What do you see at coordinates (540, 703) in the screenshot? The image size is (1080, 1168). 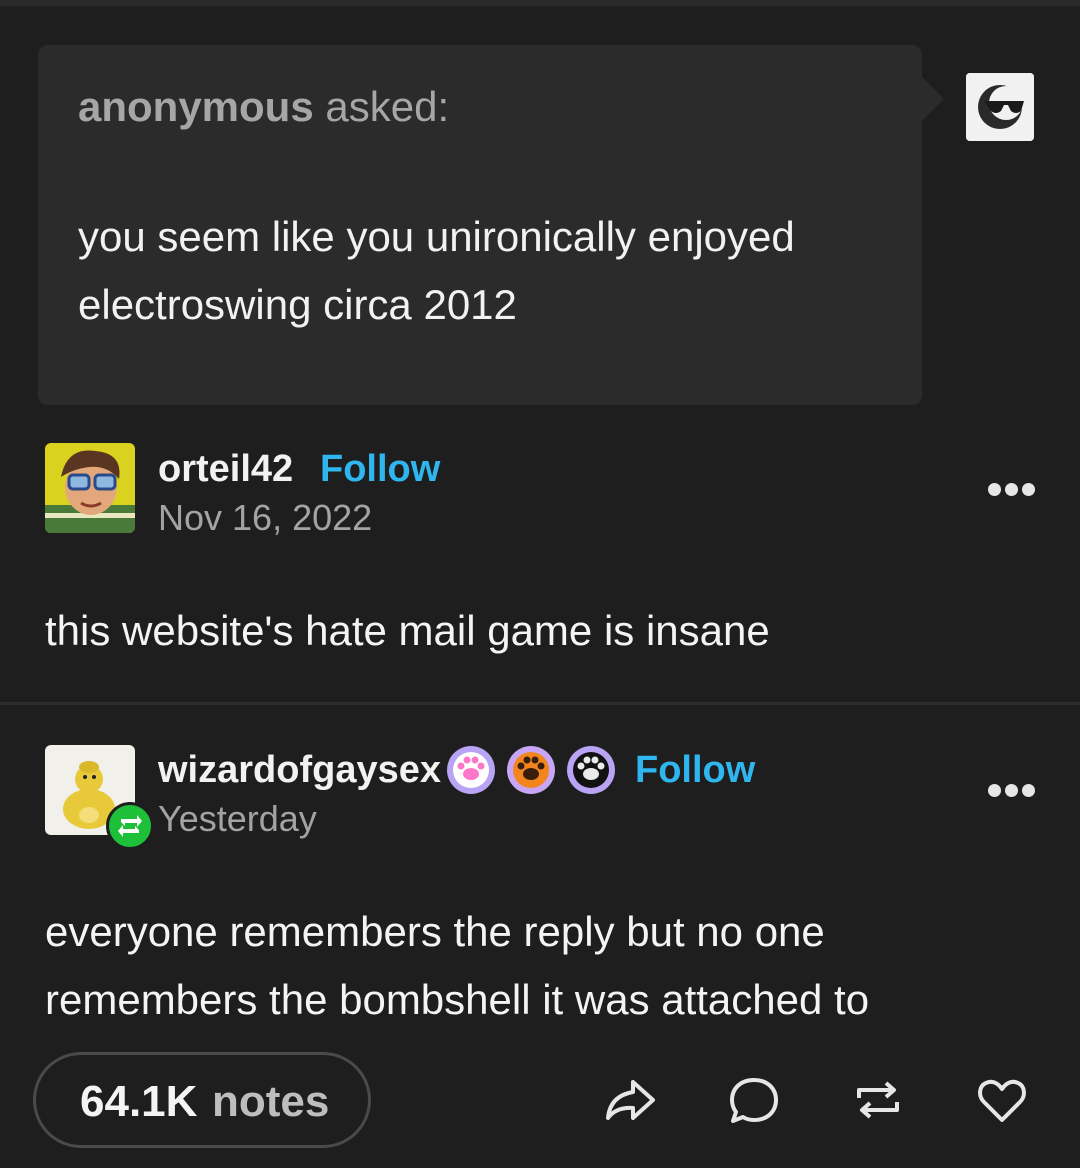 I see `post-divider` at bounding box center [540, 703].